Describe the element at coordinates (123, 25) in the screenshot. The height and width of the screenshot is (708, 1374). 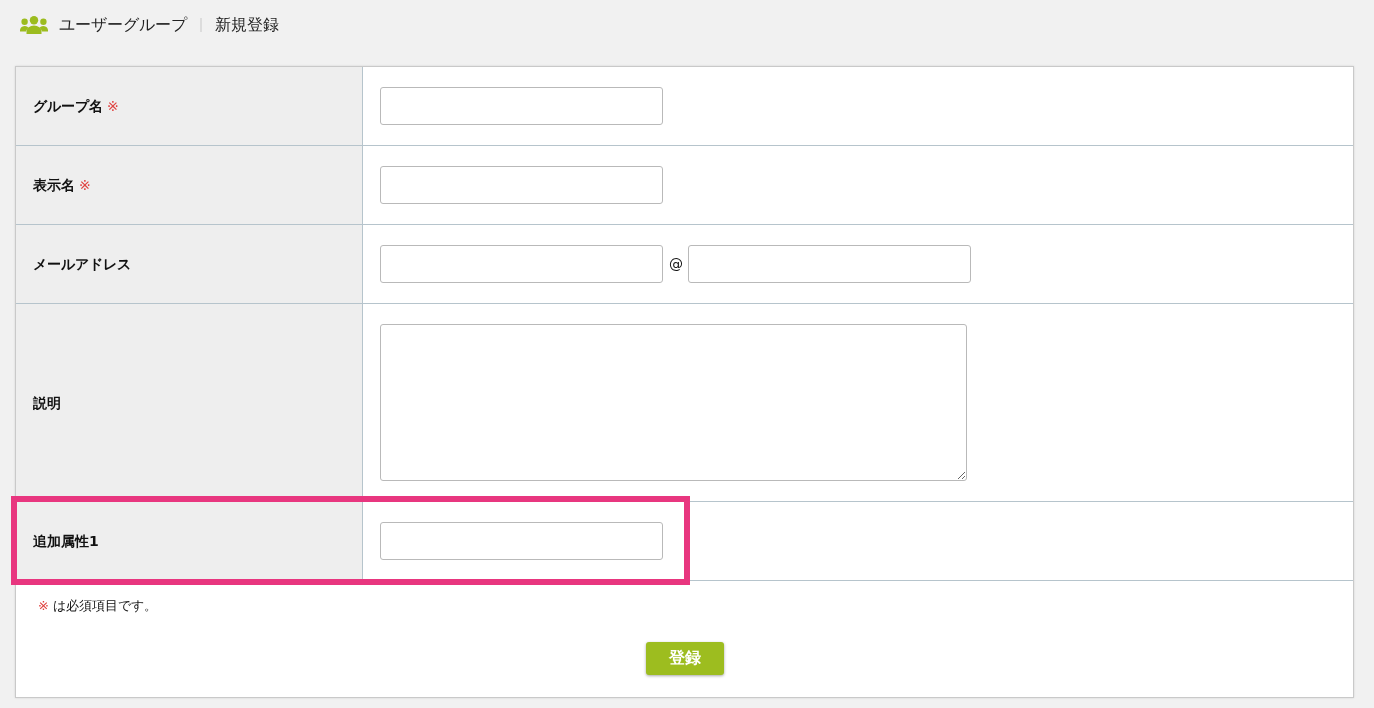
I see `section-title: ユーザーグループ` at that location.